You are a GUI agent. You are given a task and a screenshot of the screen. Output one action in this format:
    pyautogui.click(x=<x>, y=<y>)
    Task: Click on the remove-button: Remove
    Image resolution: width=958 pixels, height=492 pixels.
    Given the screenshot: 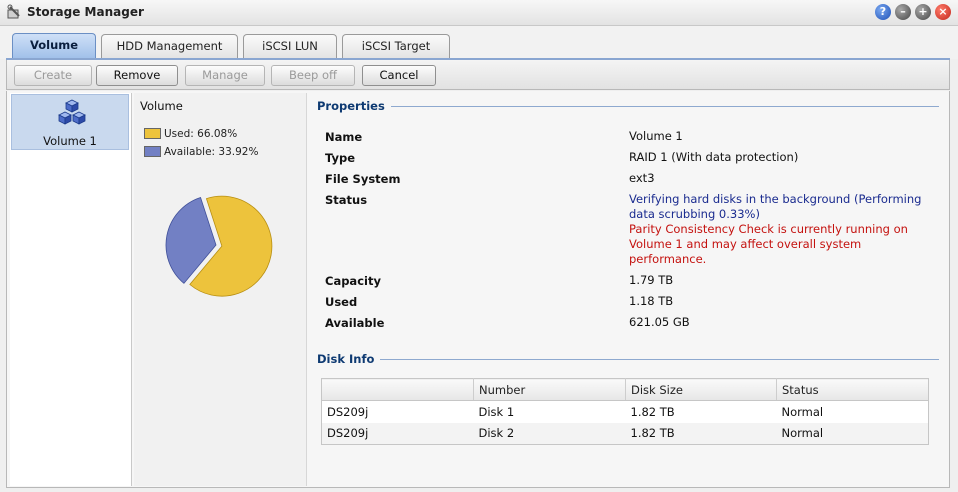 What is the action you would take?
    pyautogui.click(x=137, y=75)
    